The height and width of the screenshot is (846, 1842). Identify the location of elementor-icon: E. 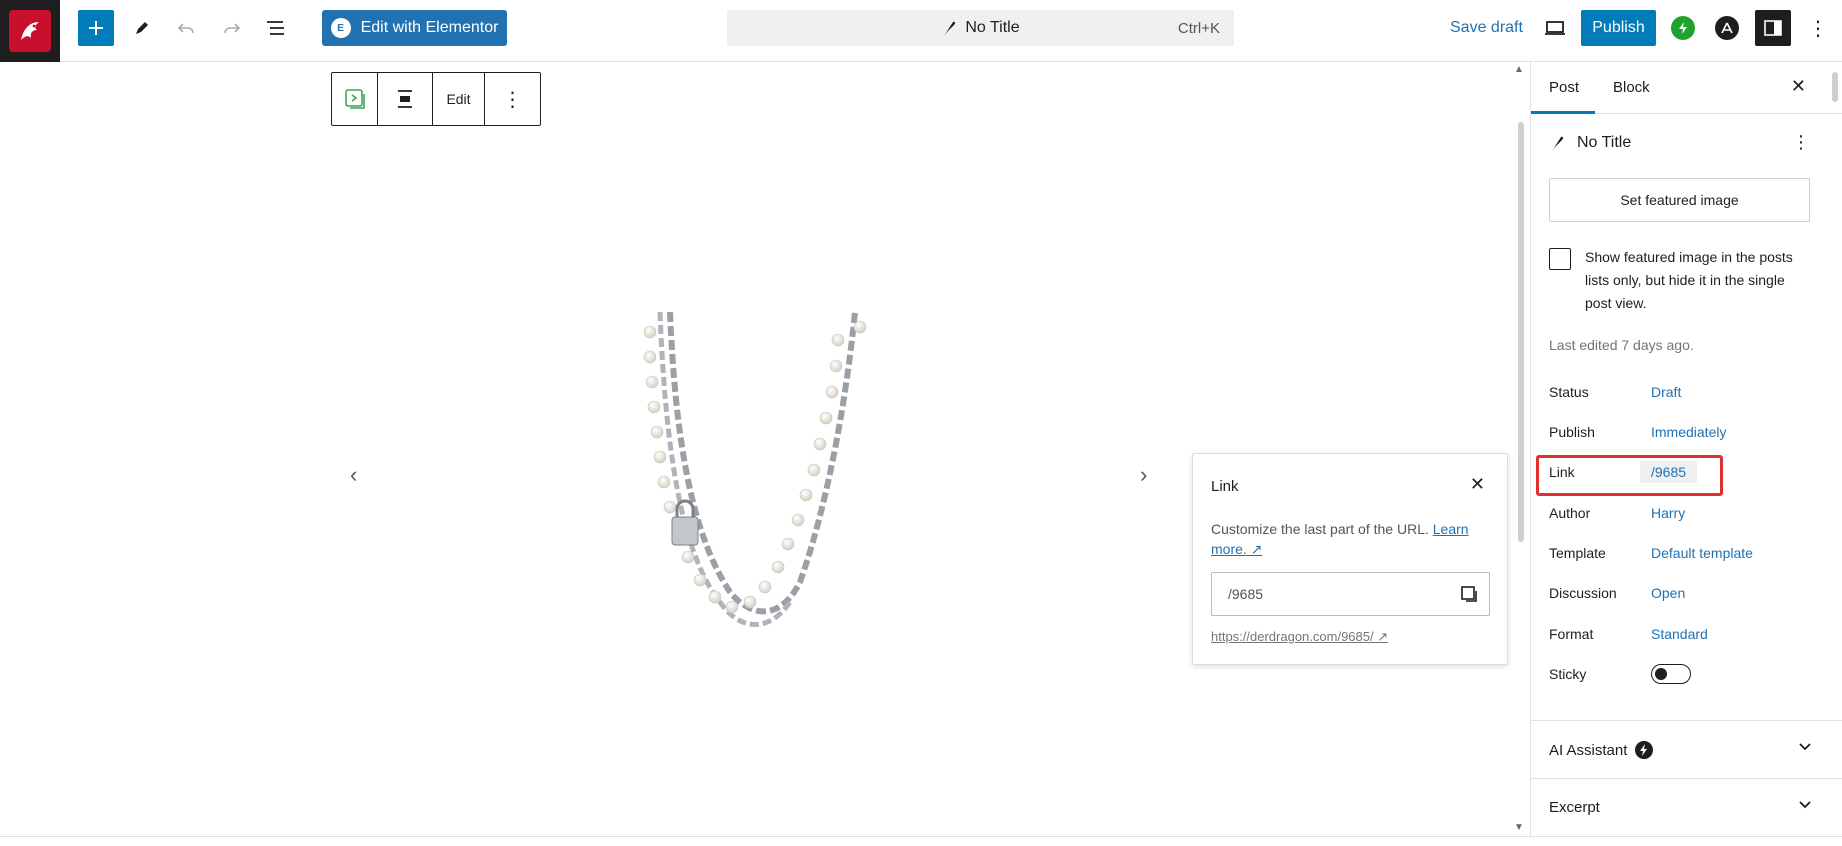
(340, 28).